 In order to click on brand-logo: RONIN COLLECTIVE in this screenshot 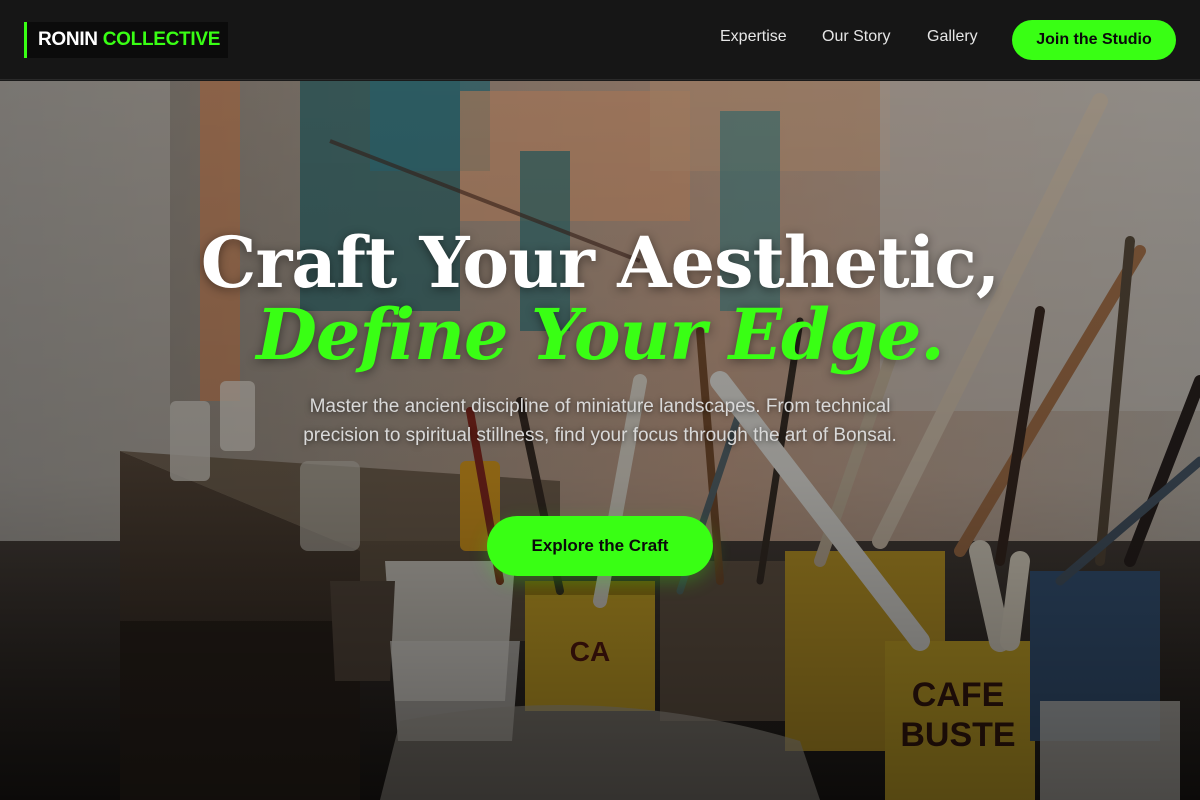, I will do `click(126, 40)`.